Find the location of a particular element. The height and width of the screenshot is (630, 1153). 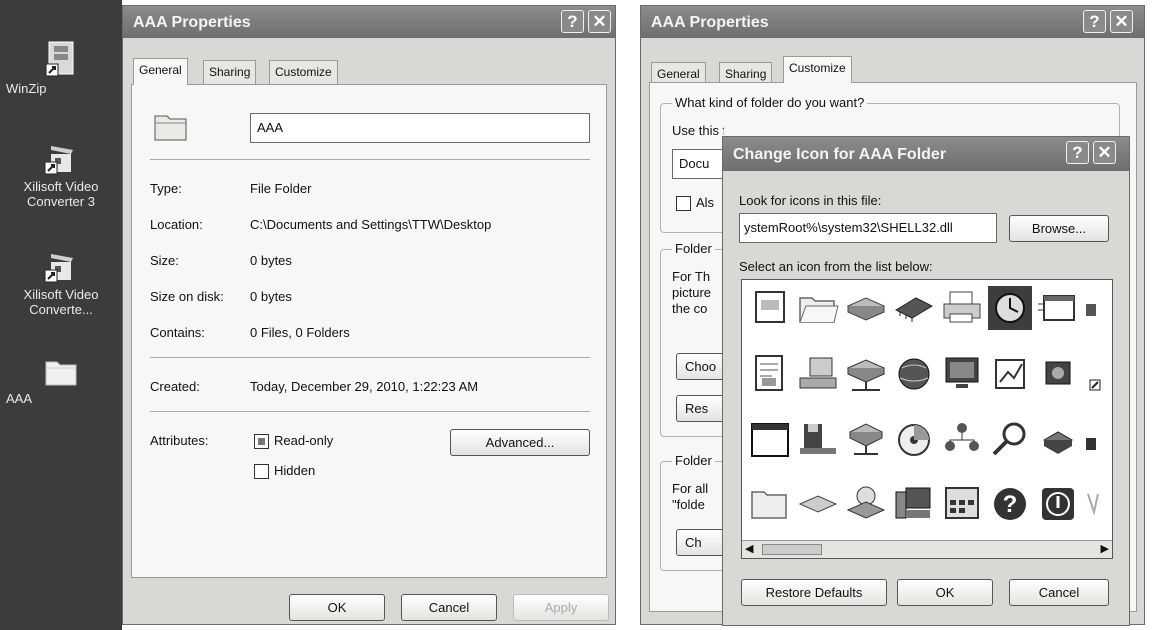

tab-sharing: Sharing is located at coordinates (230, 72).